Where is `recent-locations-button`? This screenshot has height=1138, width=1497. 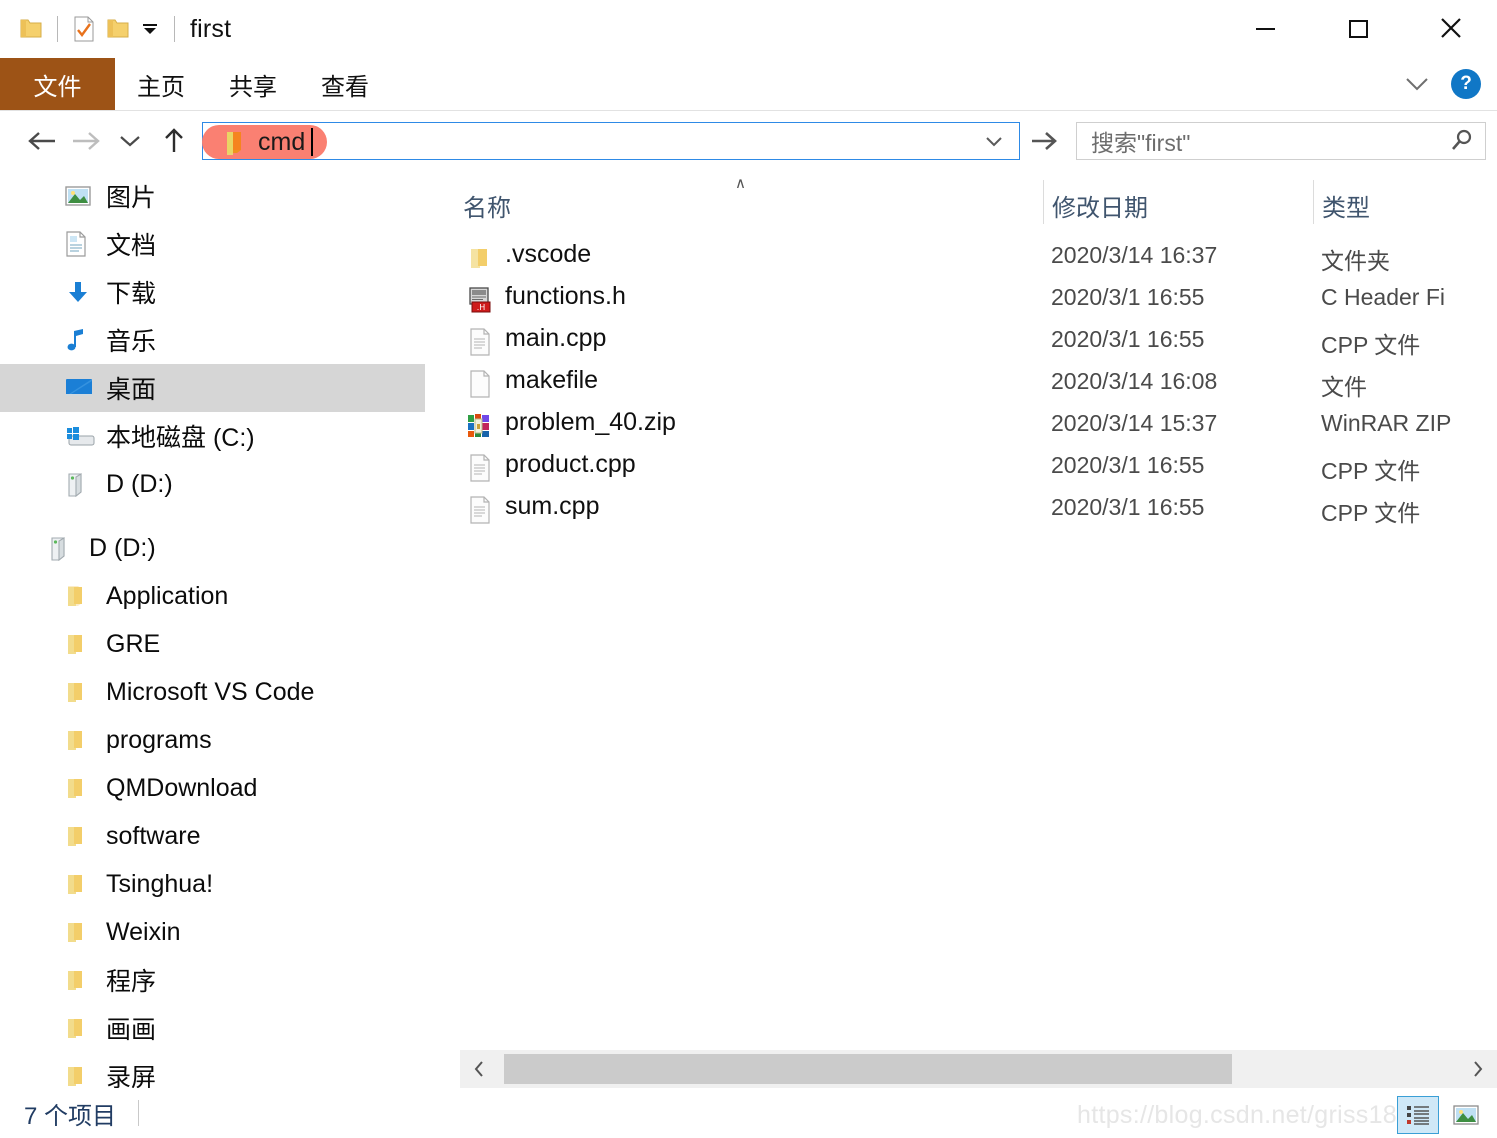 recent-locations-button is located at coordinates (130, 141).